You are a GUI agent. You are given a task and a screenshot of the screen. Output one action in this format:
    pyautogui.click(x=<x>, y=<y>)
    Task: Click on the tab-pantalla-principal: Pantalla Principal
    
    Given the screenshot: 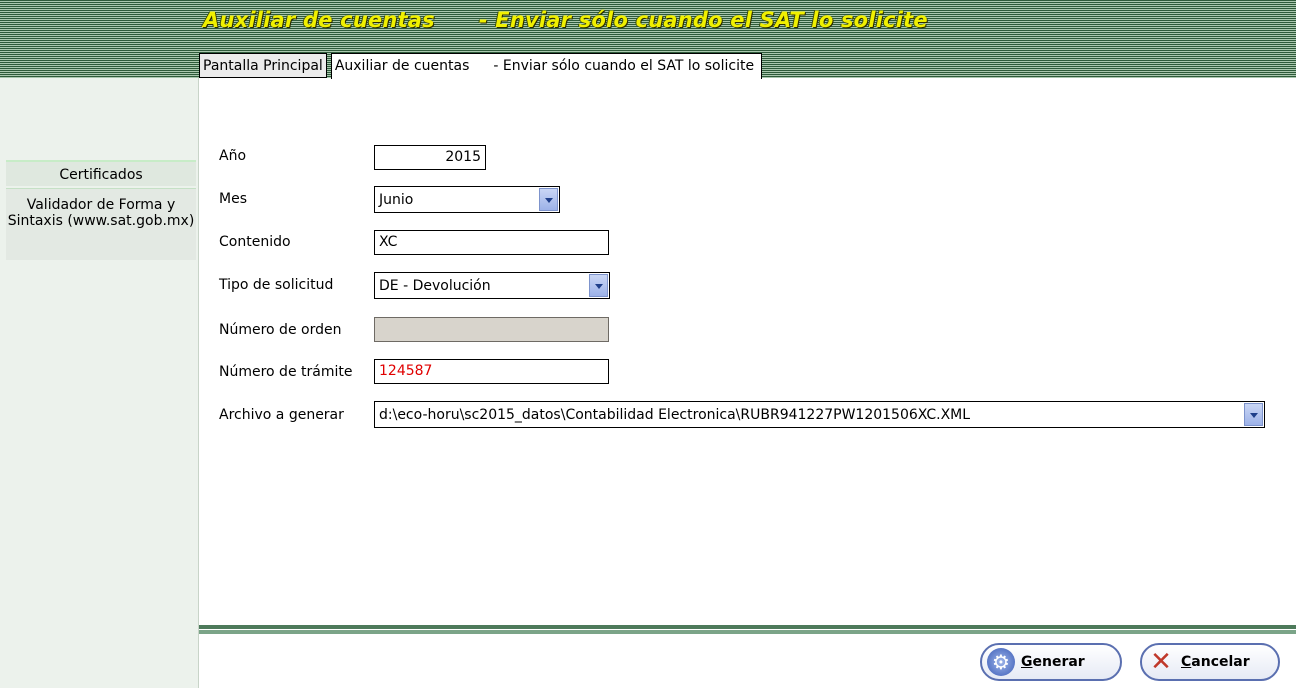 What is the action you would take?
    pyautogui.click(x=263, y=65)
    